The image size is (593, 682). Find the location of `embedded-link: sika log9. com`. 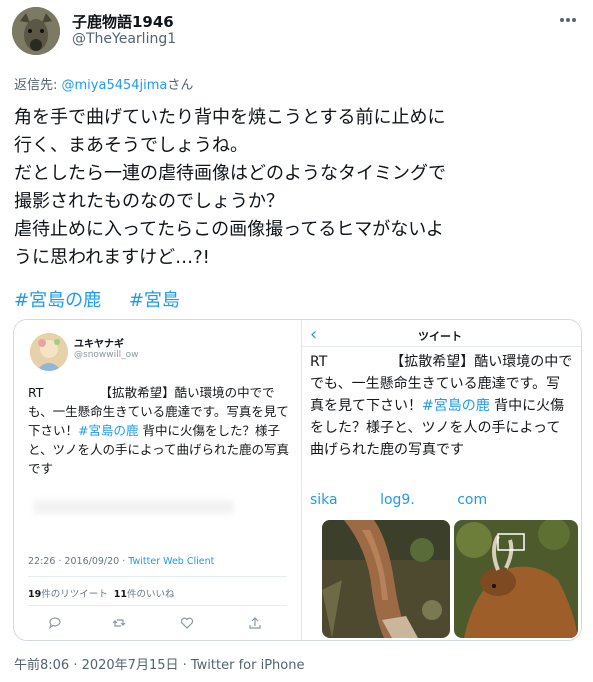

embedded-link: sika log9. com is located at coordinates (399, 500).